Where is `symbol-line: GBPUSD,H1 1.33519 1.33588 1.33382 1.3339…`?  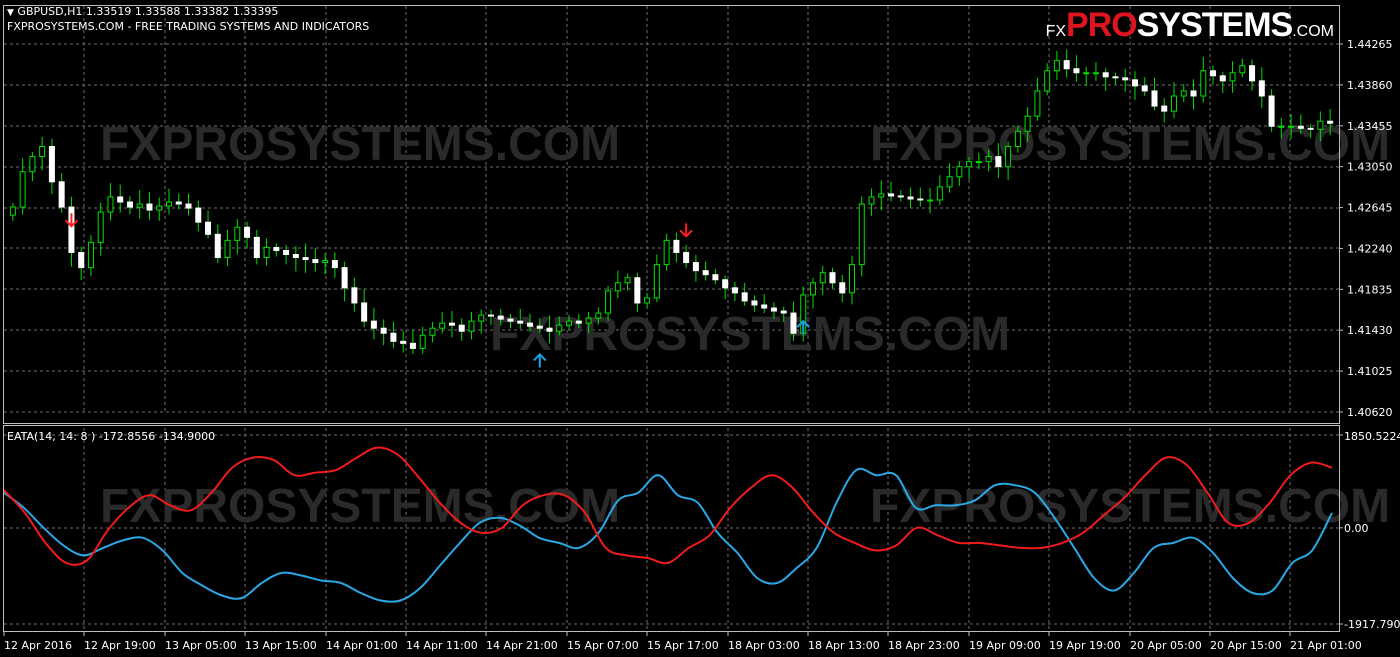
symbol-line: GBPUSD,H1 1.33519 1.33588 1.33382 1.3339… is located at coordinates (148, 11).